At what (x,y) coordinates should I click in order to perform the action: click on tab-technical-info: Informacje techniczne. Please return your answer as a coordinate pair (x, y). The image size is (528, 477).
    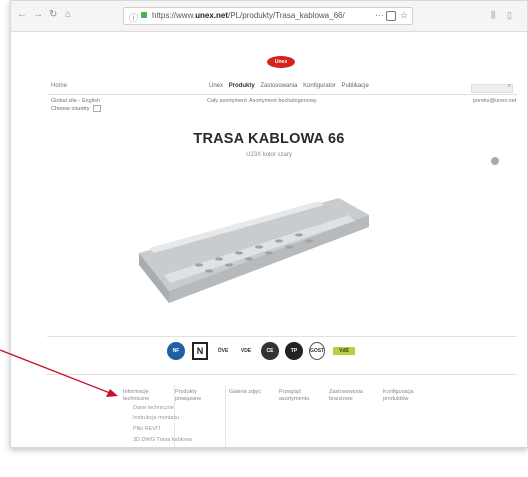
    Looking at the image, I should click on (136, 396).